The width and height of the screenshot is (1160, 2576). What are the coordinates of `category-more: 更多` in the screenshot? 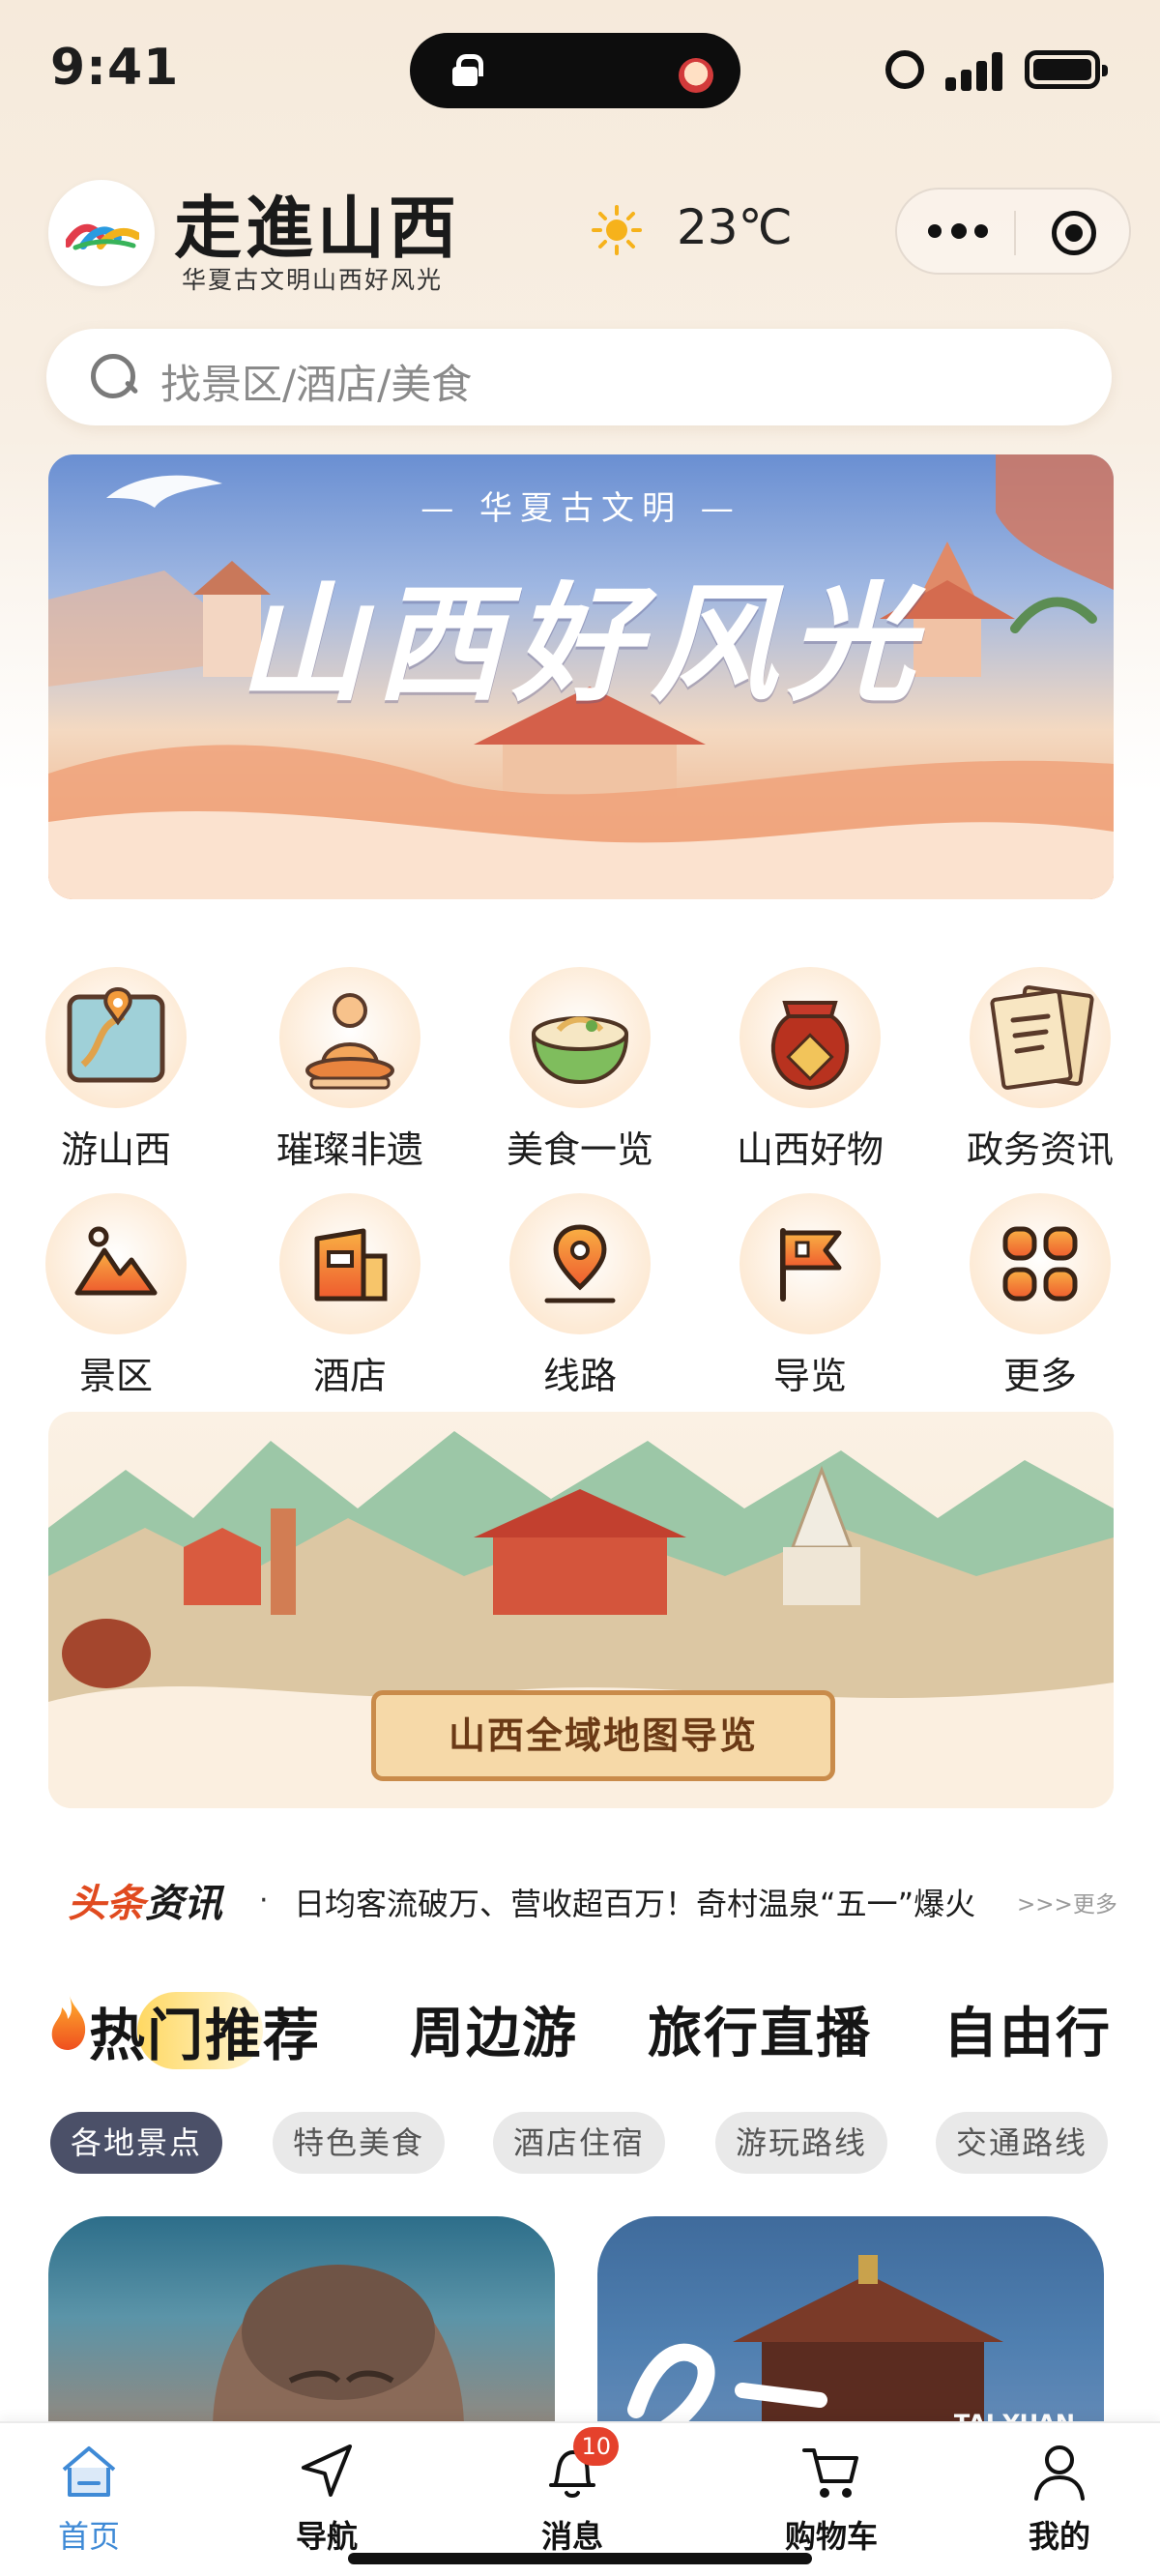 It's located at (1040, 1296).